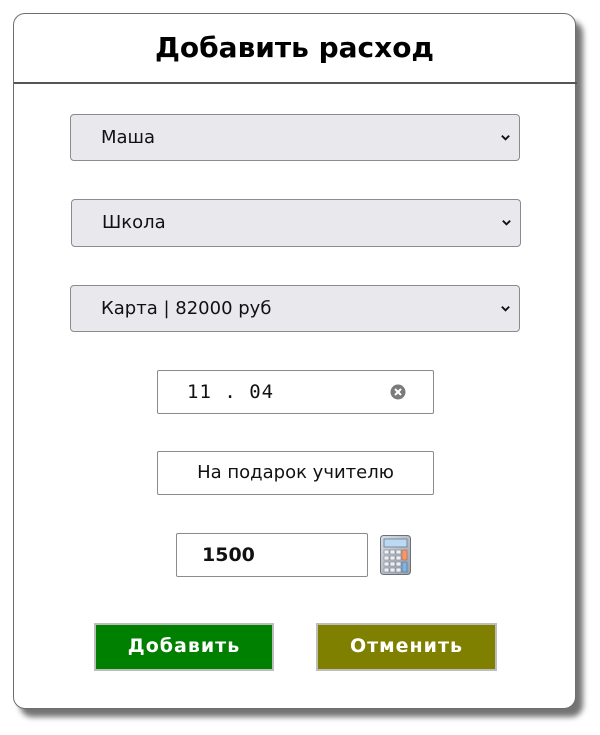  I want to click on amount-field-value: 1500, so click(228, 555).